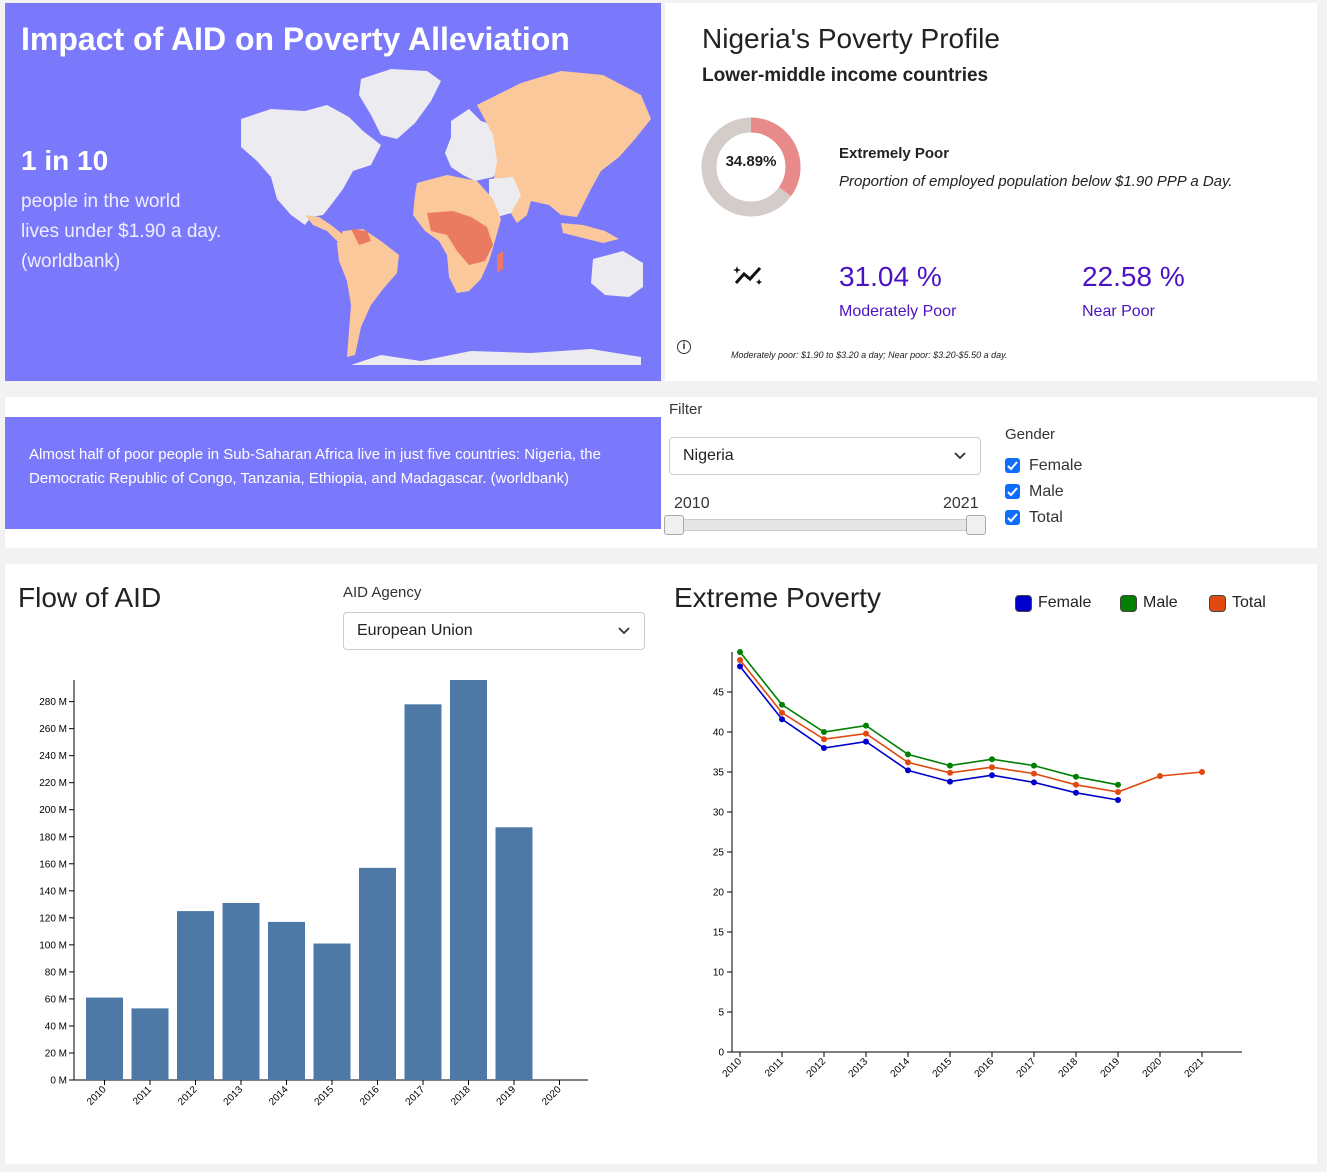 The height and width of the screenshot is (1172, 1327). I want to click on gender-label: Gender, so click(1030, 434).